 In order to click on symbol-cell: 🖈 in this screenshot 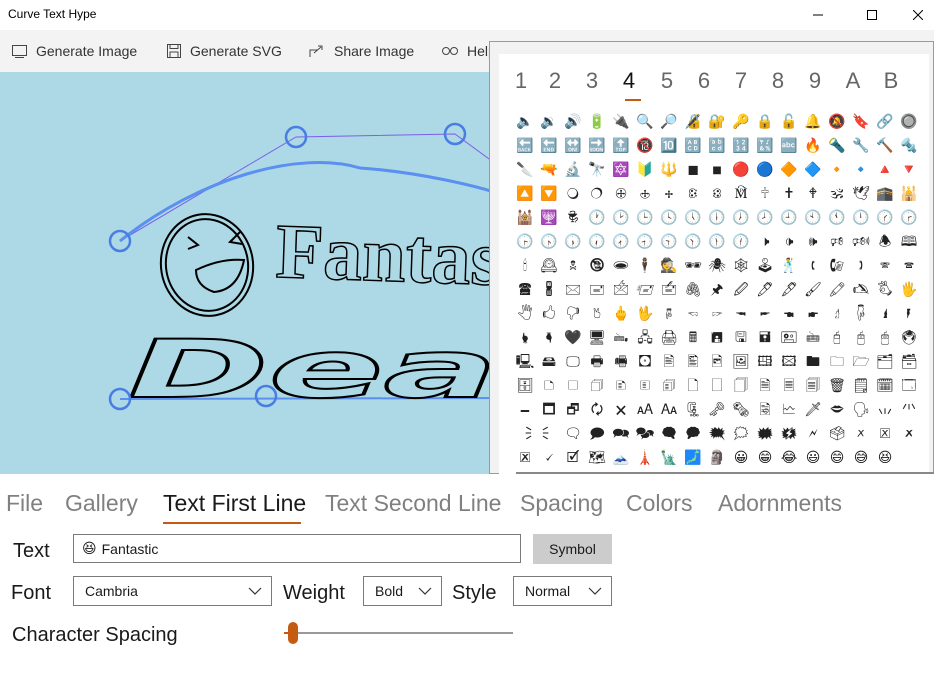, I will do `click(717, 290)`.